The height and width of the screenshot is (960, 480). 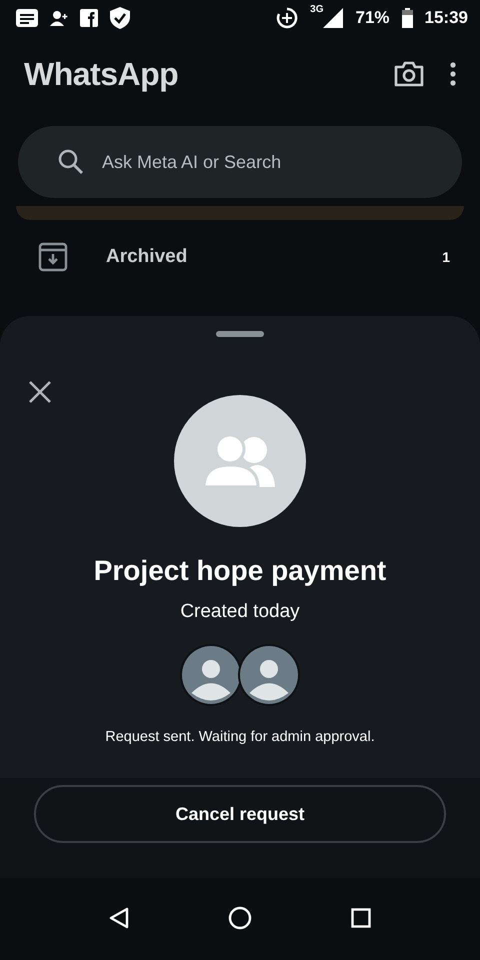 What do you see at coordinates (240, 162) in the screenshot?
I see `search-field: Ask Meta AI or Search` at bounding box center [240, 162].